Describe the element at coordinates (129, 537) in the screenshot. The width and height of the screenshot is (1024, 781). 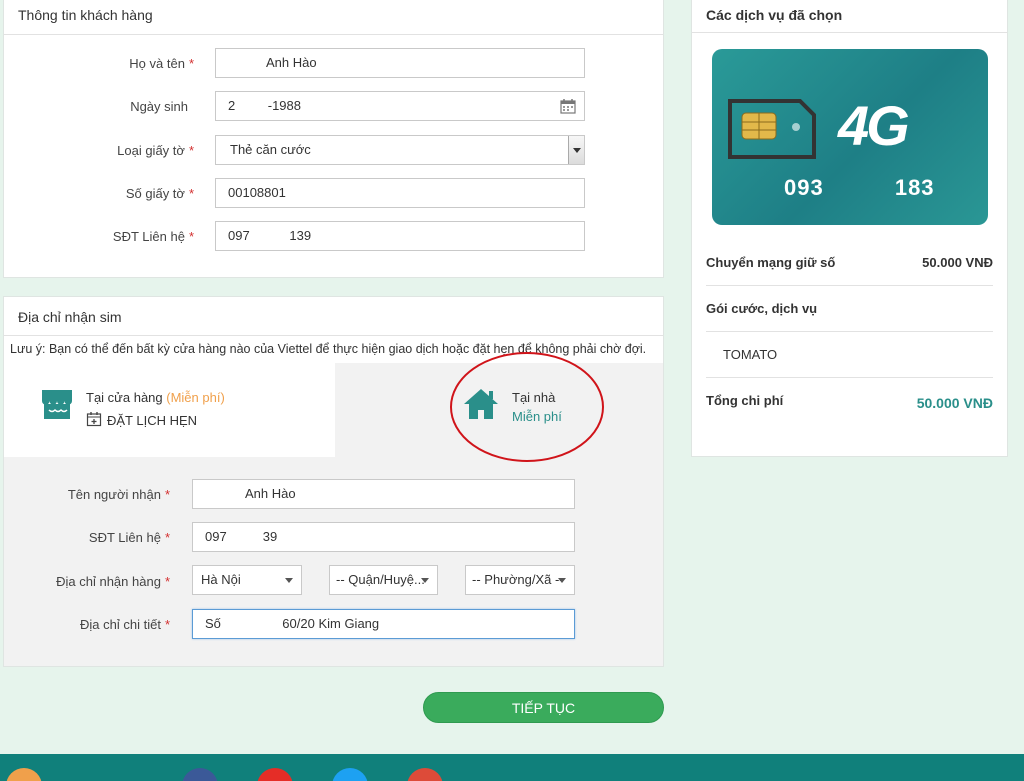
I see `receiver-phone-label: SĐT Liên hệ *` at that location.